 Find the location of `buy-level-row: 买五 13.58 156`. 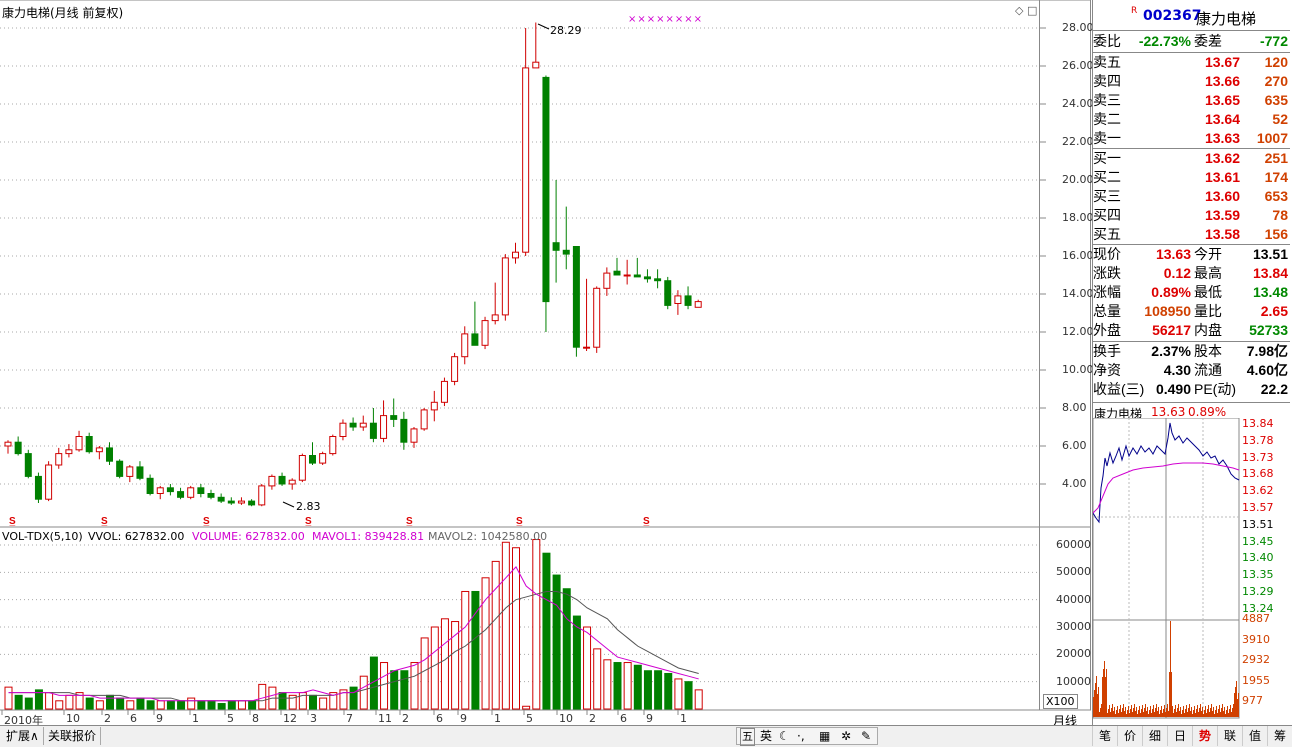

buy-level-row: 买五 13.58 156 is located at coordinates (1191, 234).